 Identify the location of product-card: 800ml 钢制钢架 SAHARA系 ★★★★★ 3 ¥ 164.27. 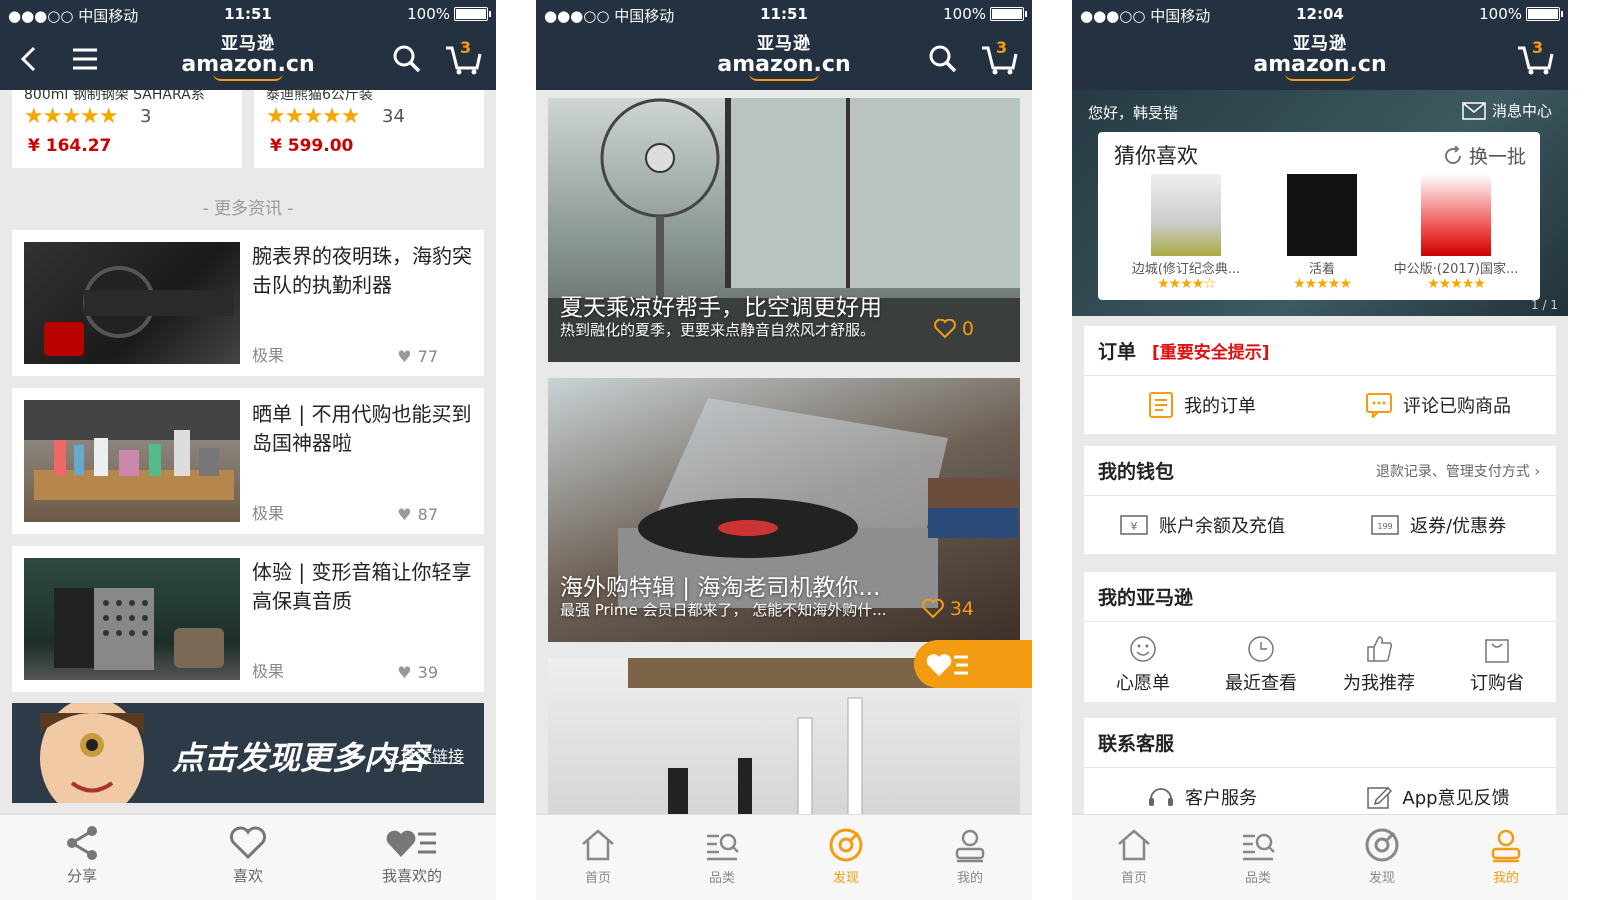
(127, 127).